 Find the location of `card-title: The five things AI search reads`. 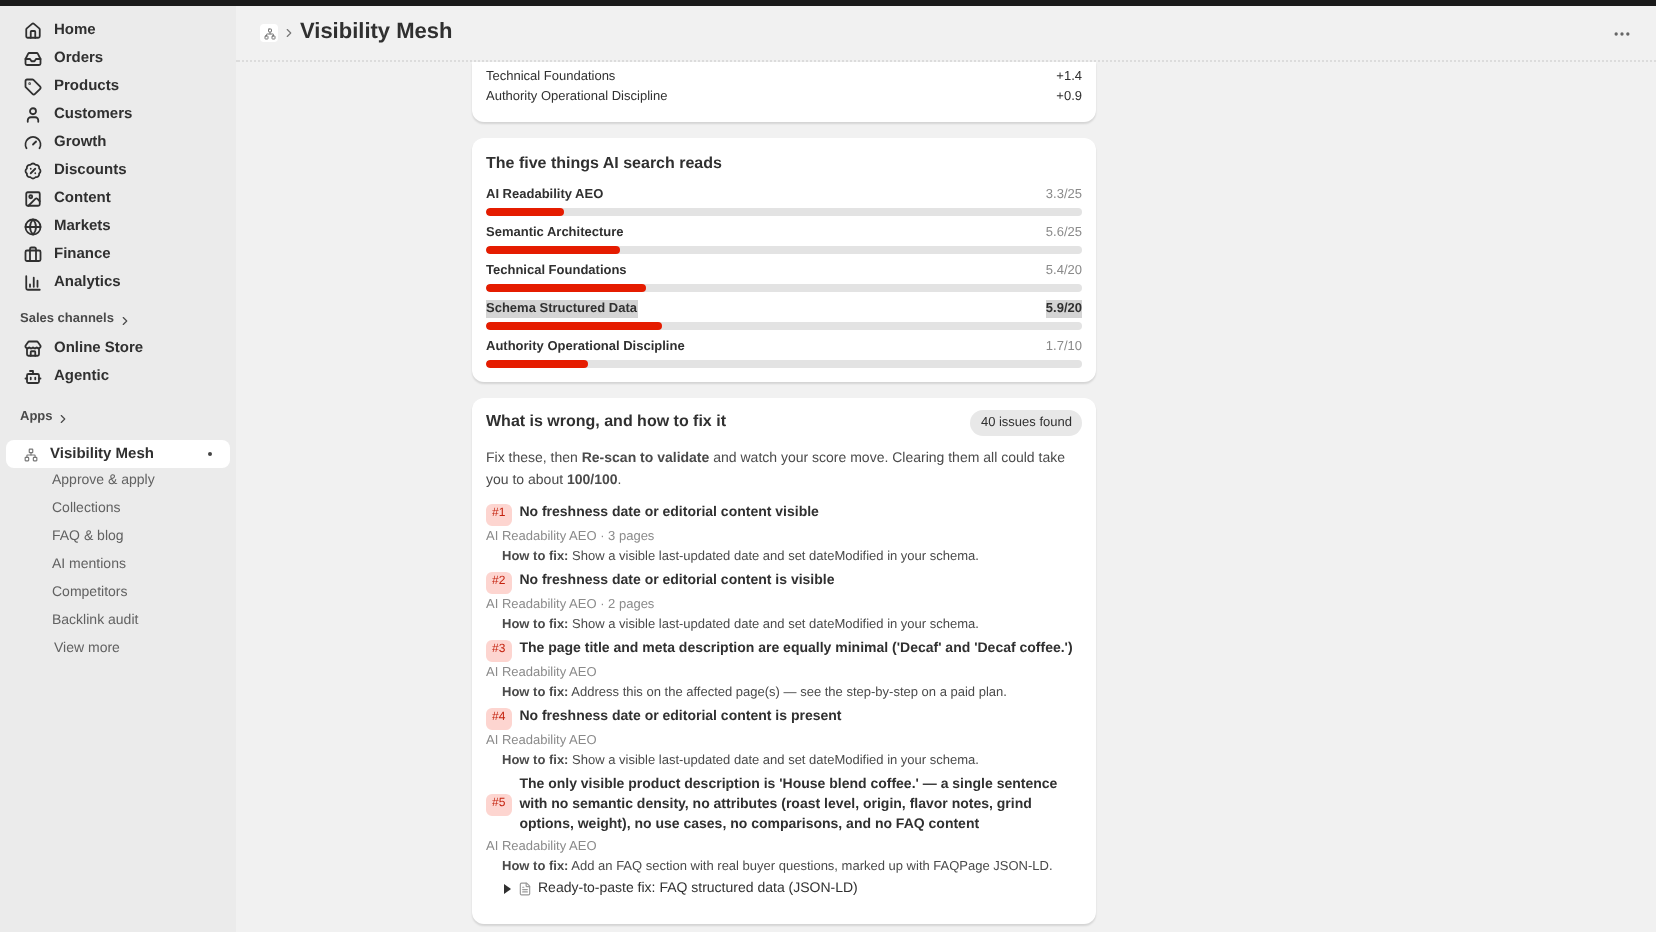

card-title: The five things AI search reads is located at coordinates (605, 164).